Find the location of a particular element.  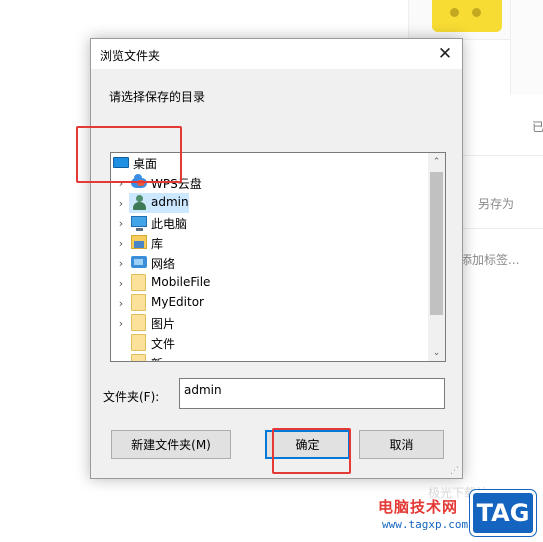

tree-item-this-pc: › 此电脑 is located at coordinates (270, 223).